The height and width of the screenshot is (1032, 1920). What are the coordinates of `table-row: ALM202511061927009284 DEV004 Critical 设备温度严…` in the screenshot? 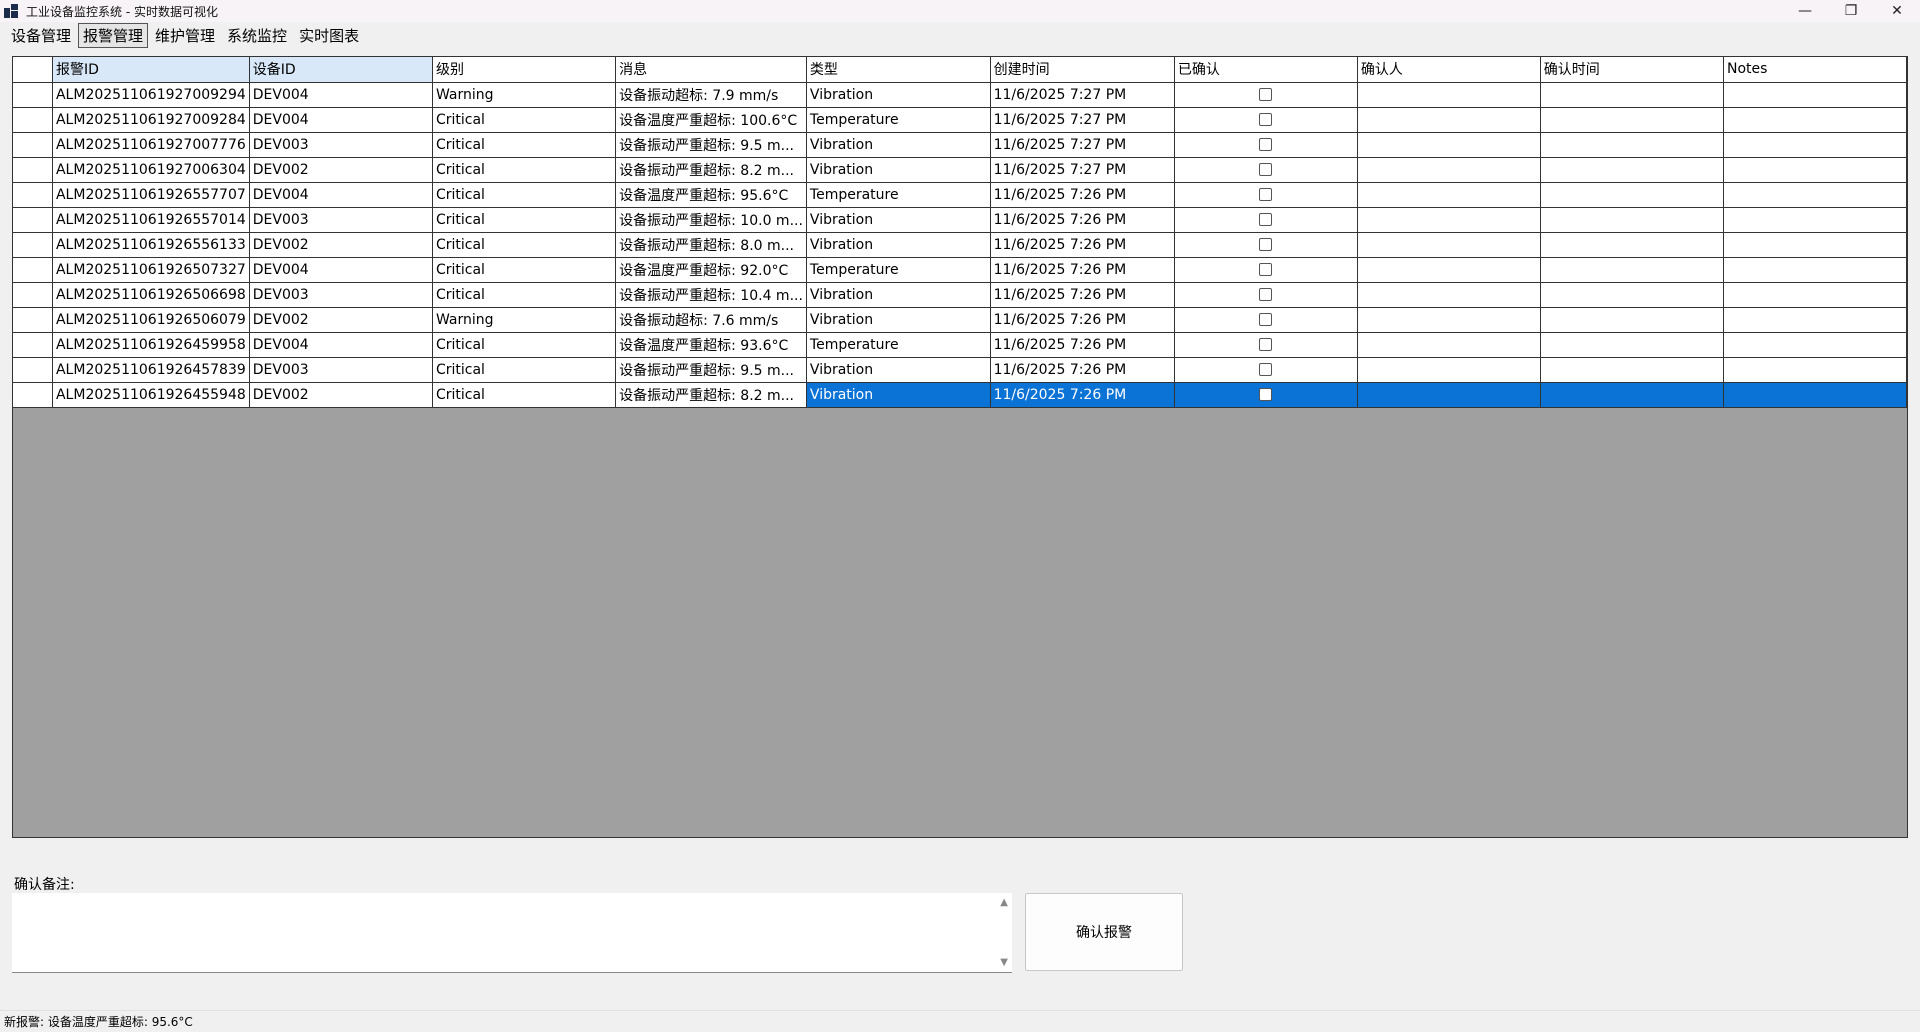 It's located at (960, 120).